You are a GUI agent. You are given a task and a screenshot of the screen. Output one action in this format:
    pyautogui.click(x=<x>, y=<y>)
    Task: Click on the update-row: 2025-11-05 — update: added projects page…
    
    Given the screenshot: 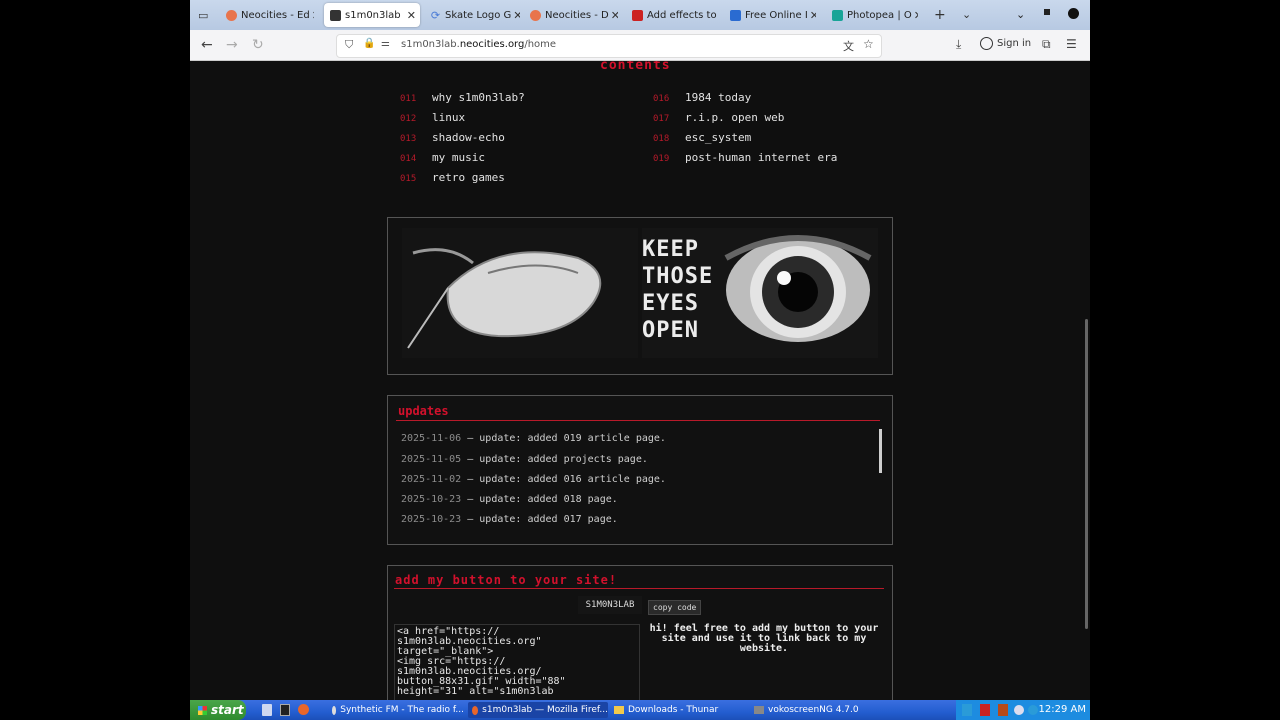 What is the action you would take?
    pyautogui.click(x=524, y=459)
    